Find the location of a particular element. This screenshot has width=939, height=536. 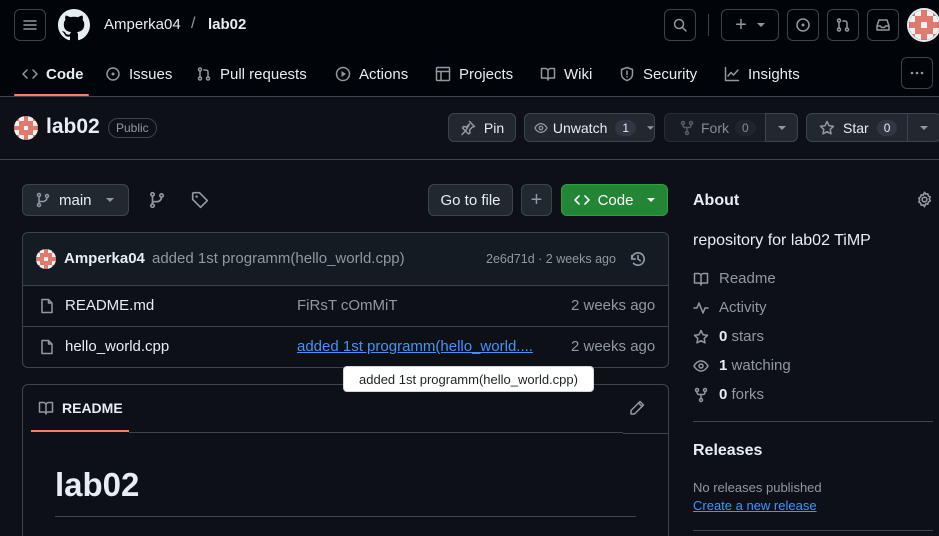

branch-name: main is located at coordinates (75, 200).